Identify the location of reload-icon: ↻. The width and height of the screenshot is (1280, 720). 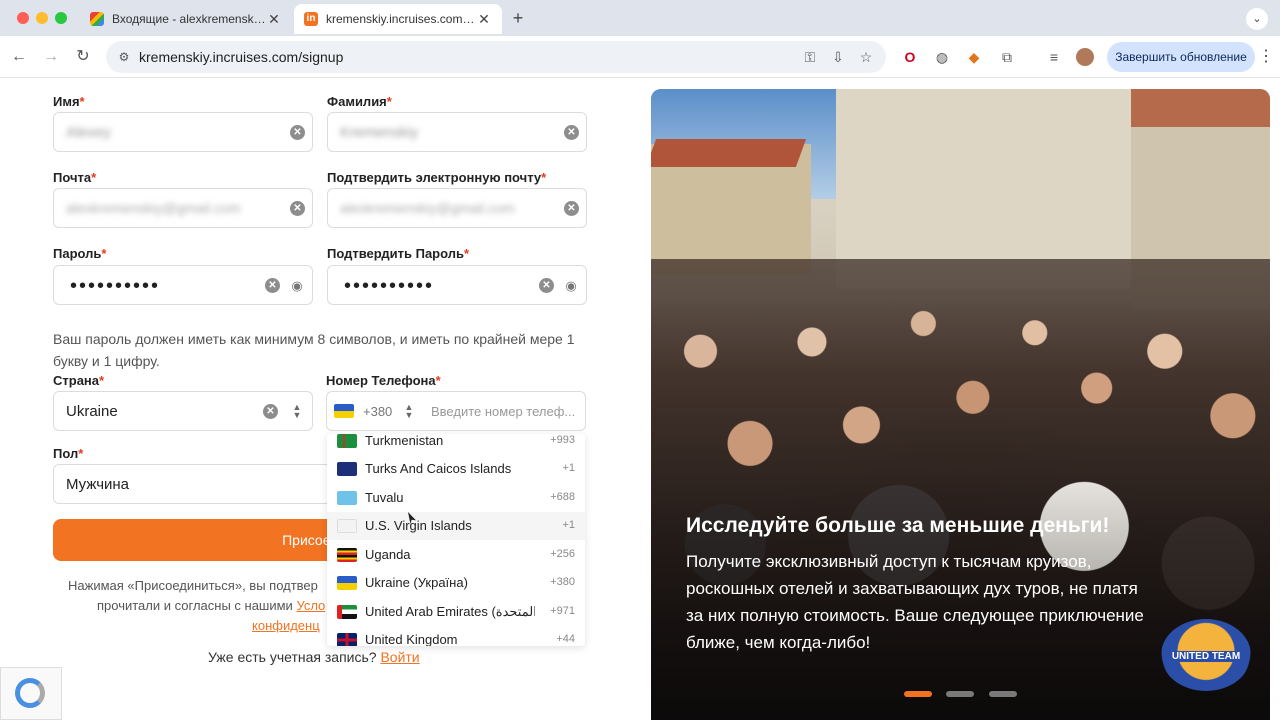
(83, 57).